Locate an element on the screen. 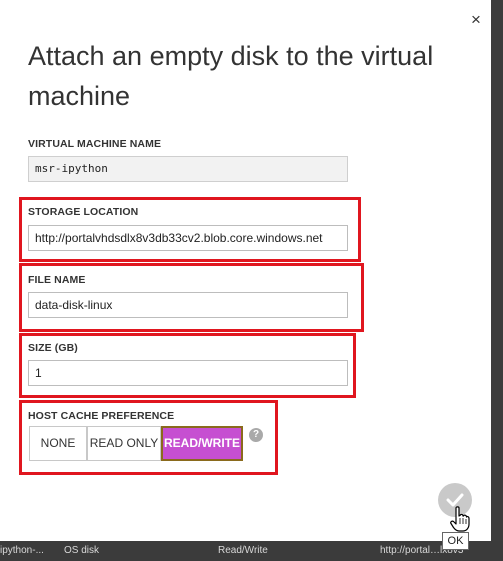 The image size is (503, 561). file-name-label: FILE NAME is located at coordinates (57, 280).